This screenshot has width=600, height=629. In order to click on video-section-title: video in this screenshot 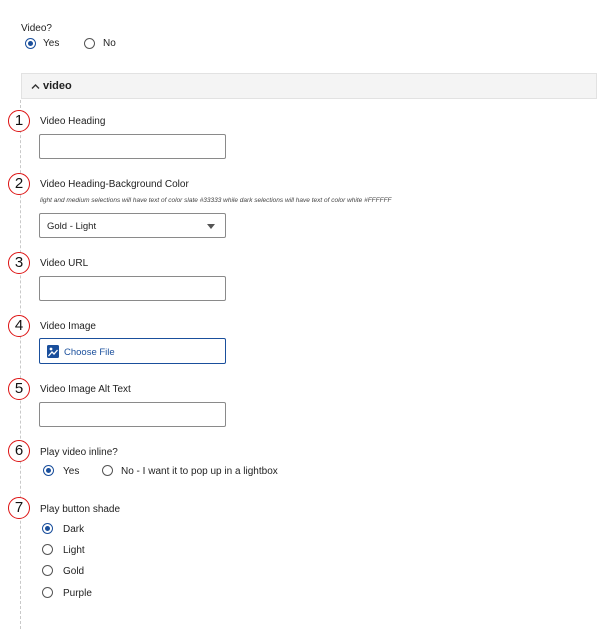, I will do `click(57, 86)`.